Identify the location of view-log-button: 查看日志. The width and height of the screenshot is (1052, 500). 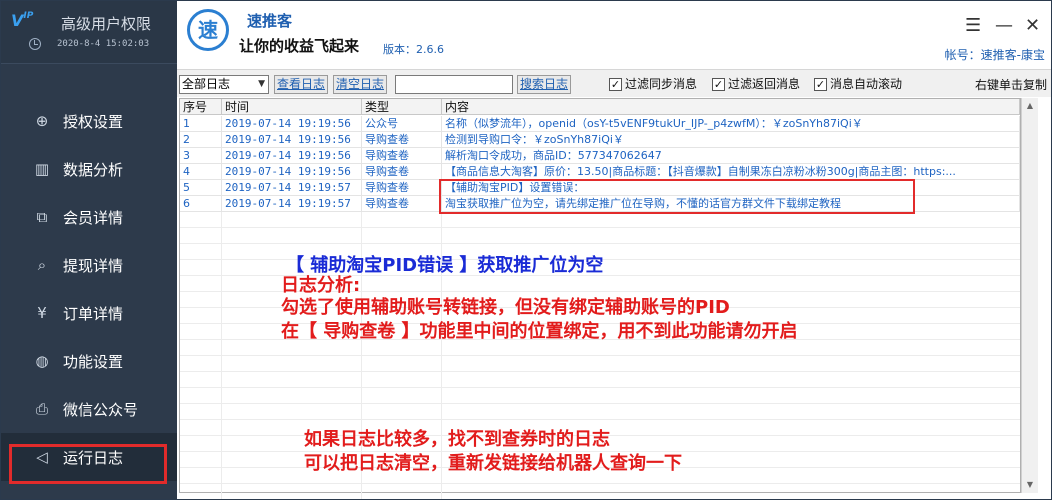
(301, 84).